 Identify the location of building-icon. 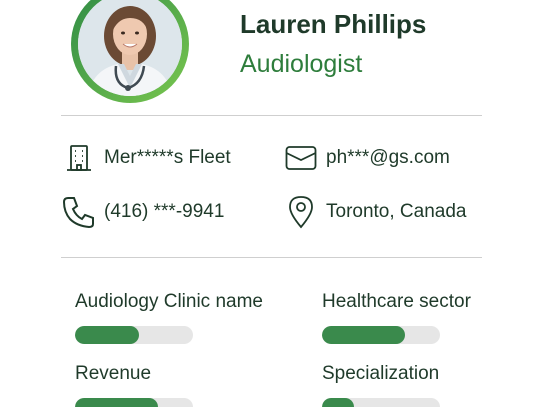
(79, 158).